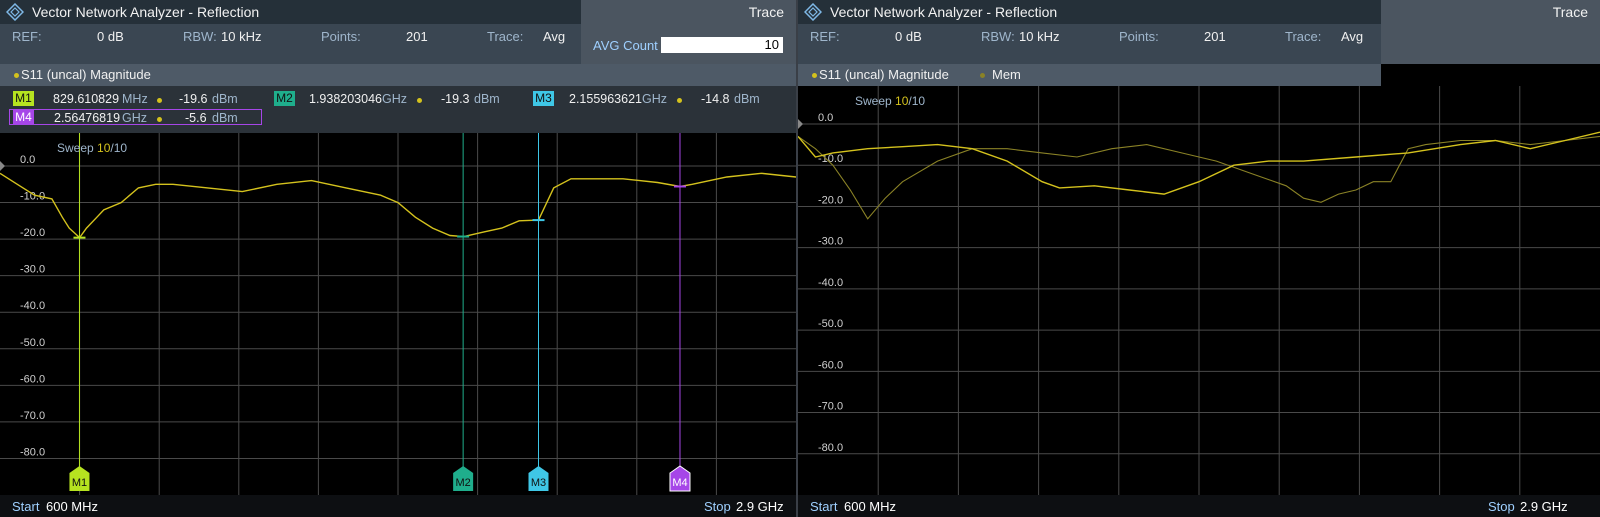  Describe the element at coordinates (688, 32) in the screenshot. I see `trace-softkey-tab: Trace AVG Count 10` at that location.